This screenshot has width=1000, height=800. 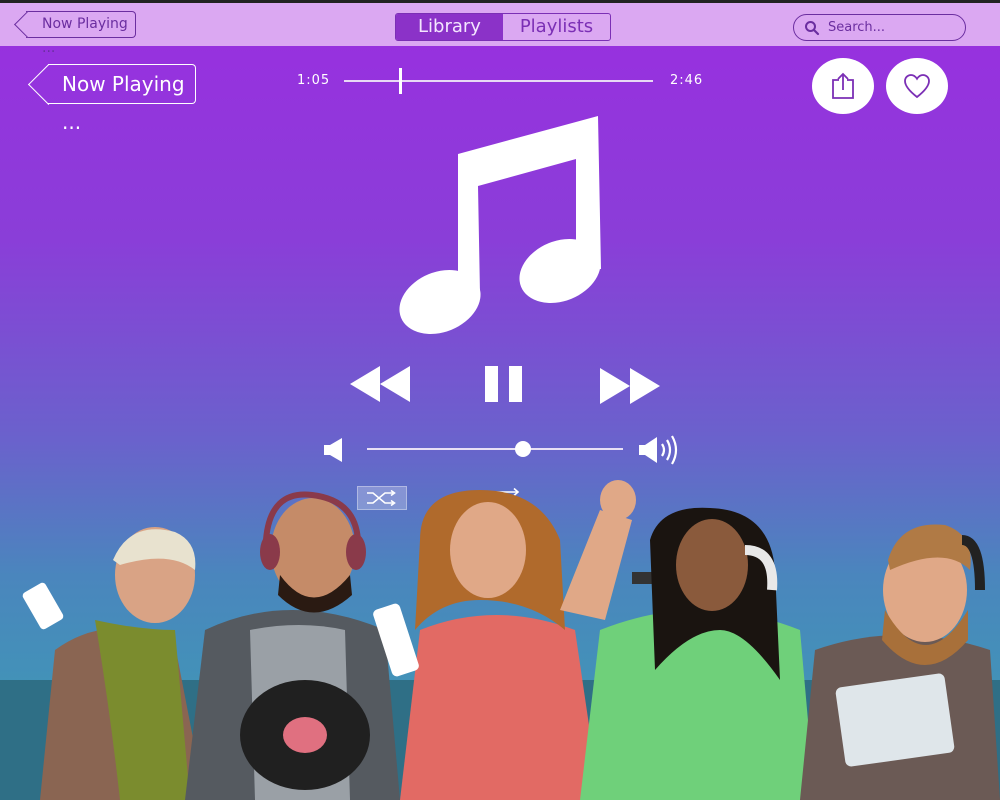 I want to click on elapsed-time: 1:05, so click(x=314, y=80).